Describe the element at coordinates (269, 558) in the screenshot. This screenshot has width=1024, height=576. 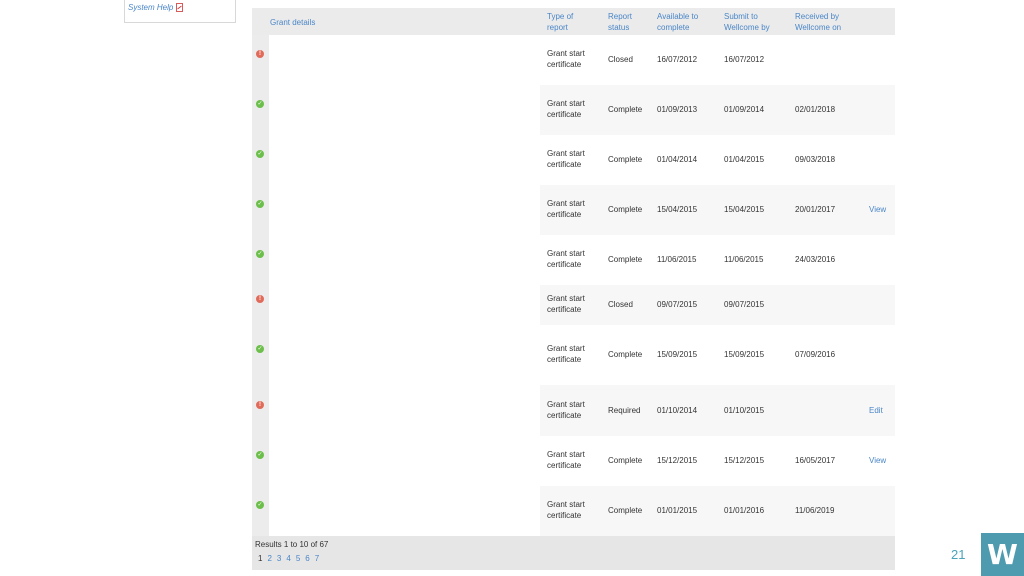
I see `page-link-2: 2` at that location.